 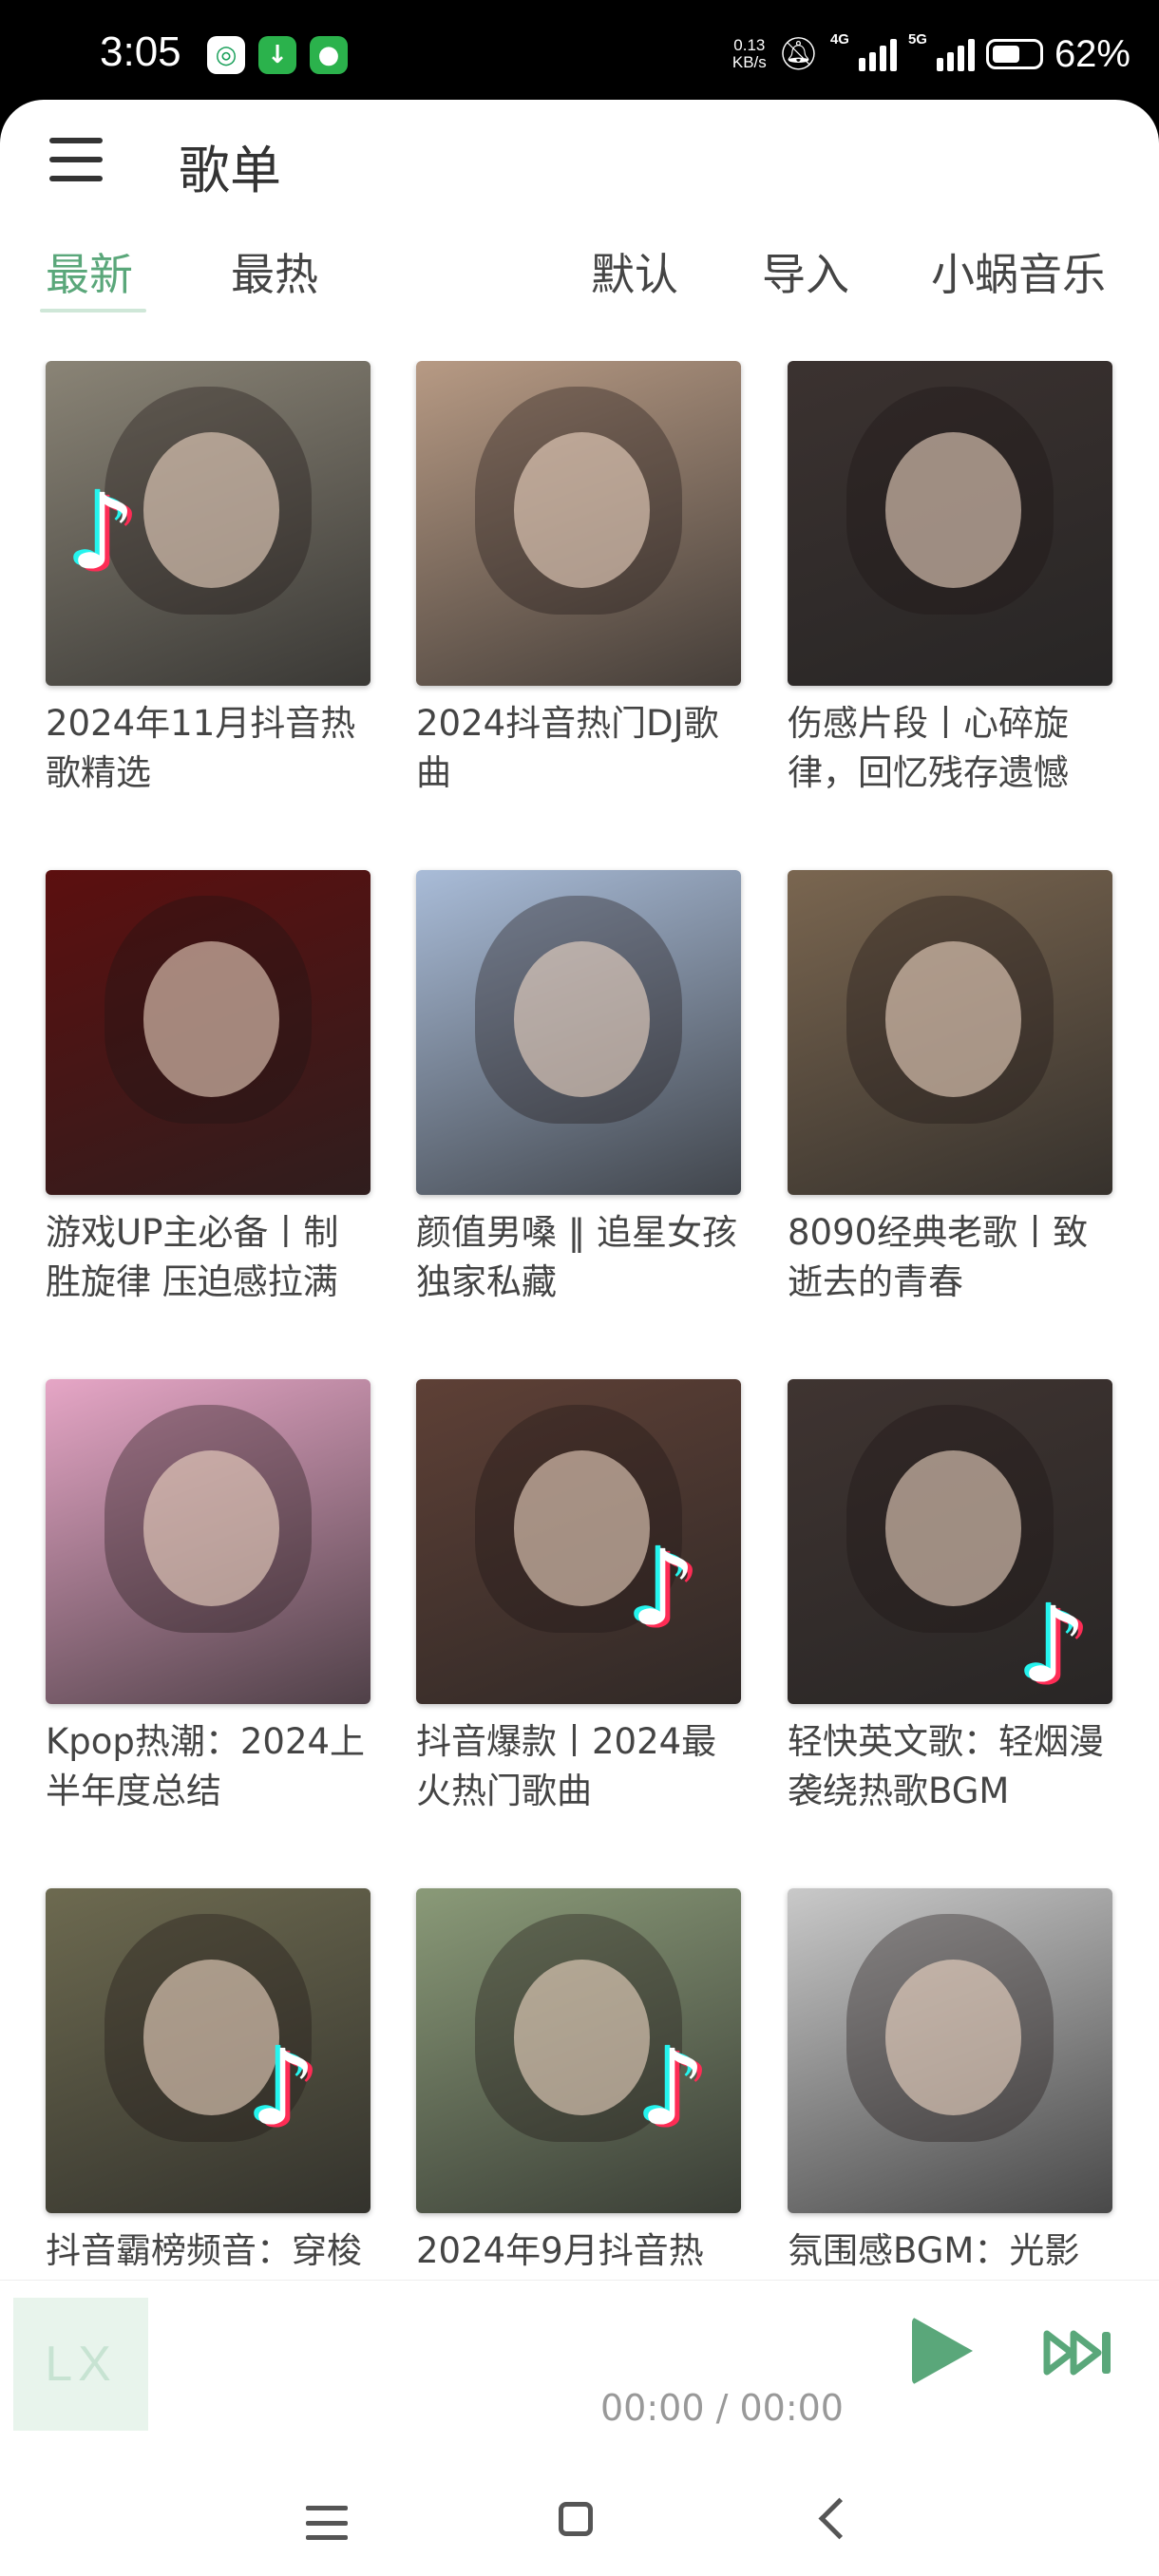 What do you see at coordinates (946, 1766) in the screenshot?
I see `playlist-title: 轻快英文歌：轻烟漫袭绕热歌BGM` at bounding box center [946, 1766].